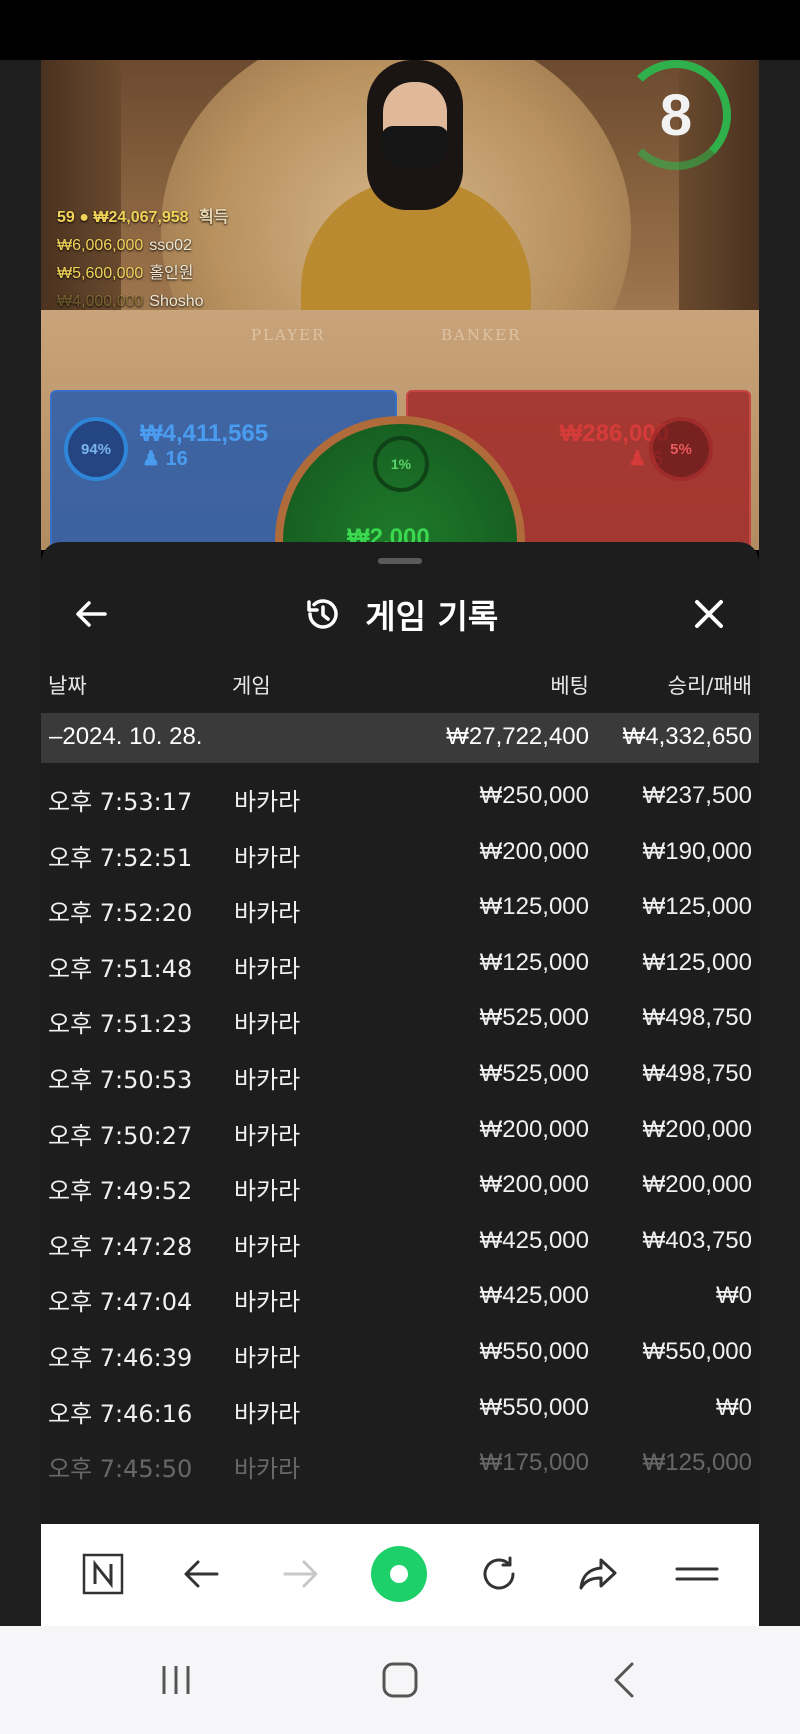 The height and width of the screenshot is (1734, 800). What do you see at coordinates (176, 1680) in the screenshot?
I see `recents-button` at bounding box center [176, 1680].